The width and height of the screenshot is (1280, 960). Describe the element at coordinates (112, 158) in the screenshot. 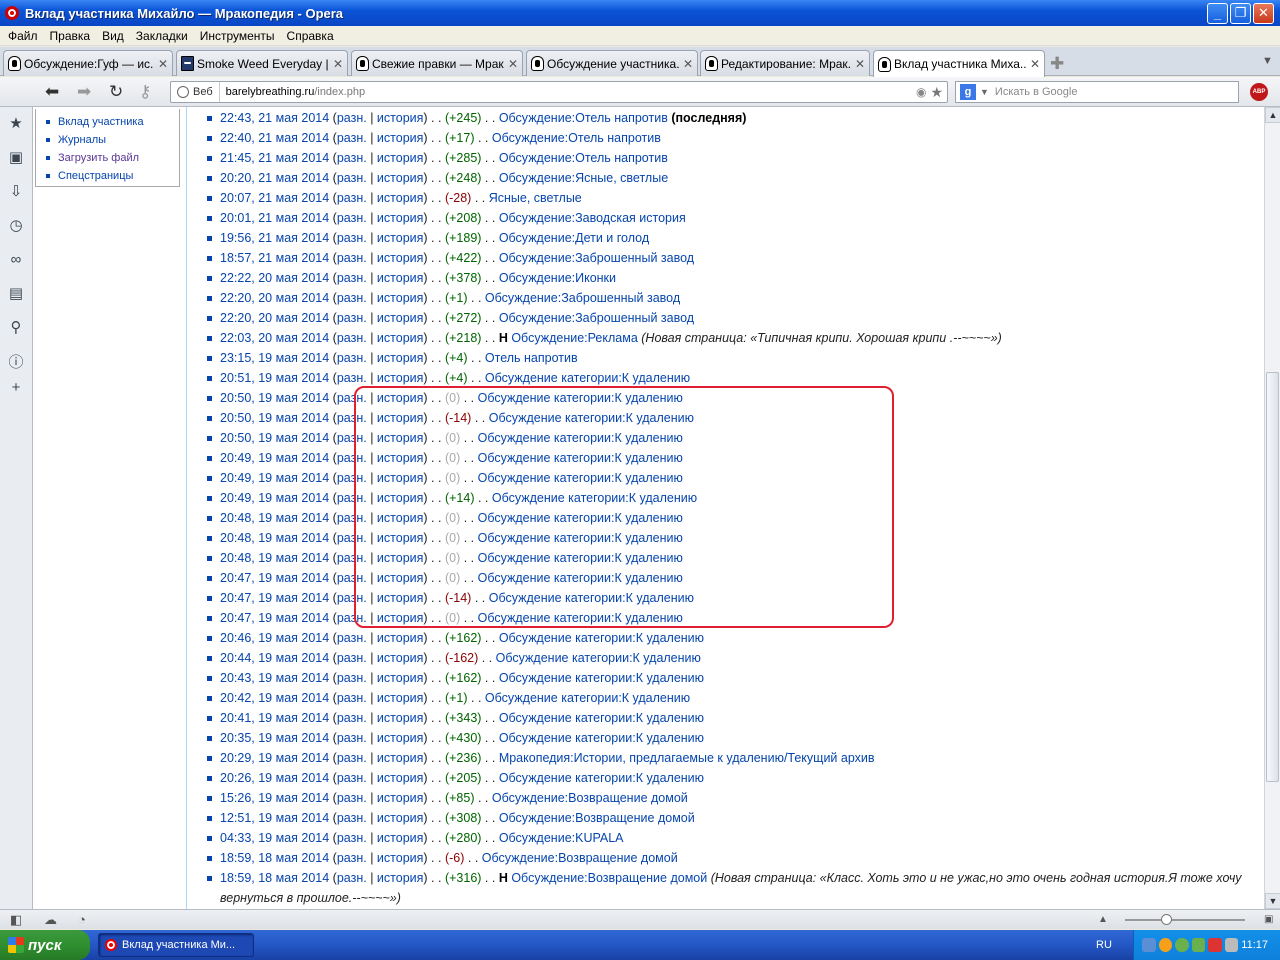

I see `sidebar-item-upload: Загрузить файл` at that location.